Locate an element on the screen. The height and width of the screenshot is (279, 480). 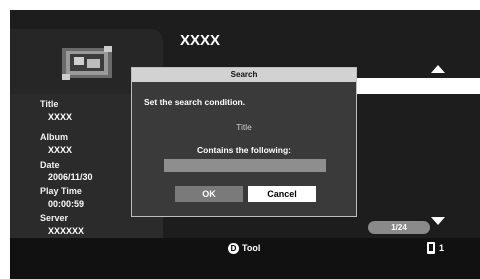
list-item-highlight is located at coordinates (417, 86).